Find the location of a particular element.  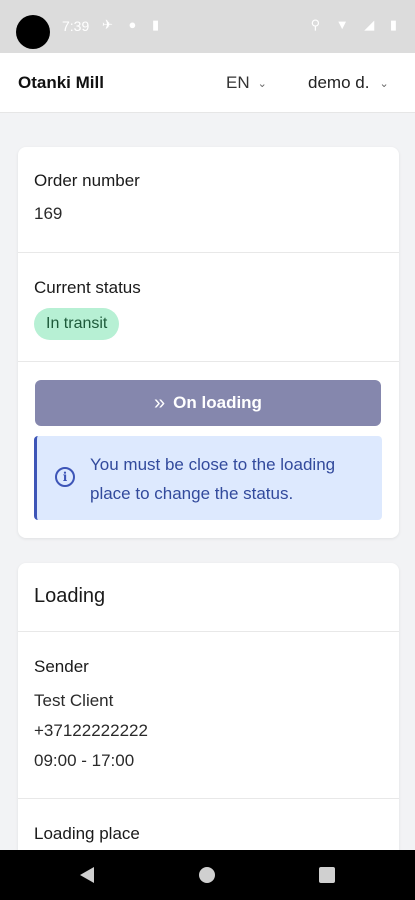

user-menu: demo d. ⌄ is located at coordinates (348, 83).